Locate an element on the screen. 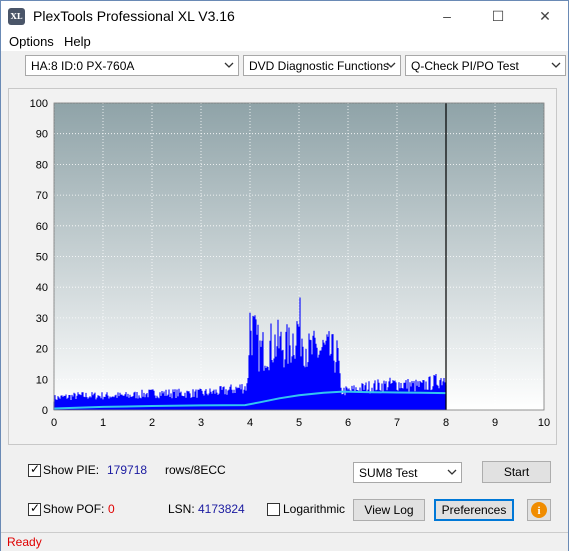  y-tick-label: 0 is located at coordinates (45, 411).